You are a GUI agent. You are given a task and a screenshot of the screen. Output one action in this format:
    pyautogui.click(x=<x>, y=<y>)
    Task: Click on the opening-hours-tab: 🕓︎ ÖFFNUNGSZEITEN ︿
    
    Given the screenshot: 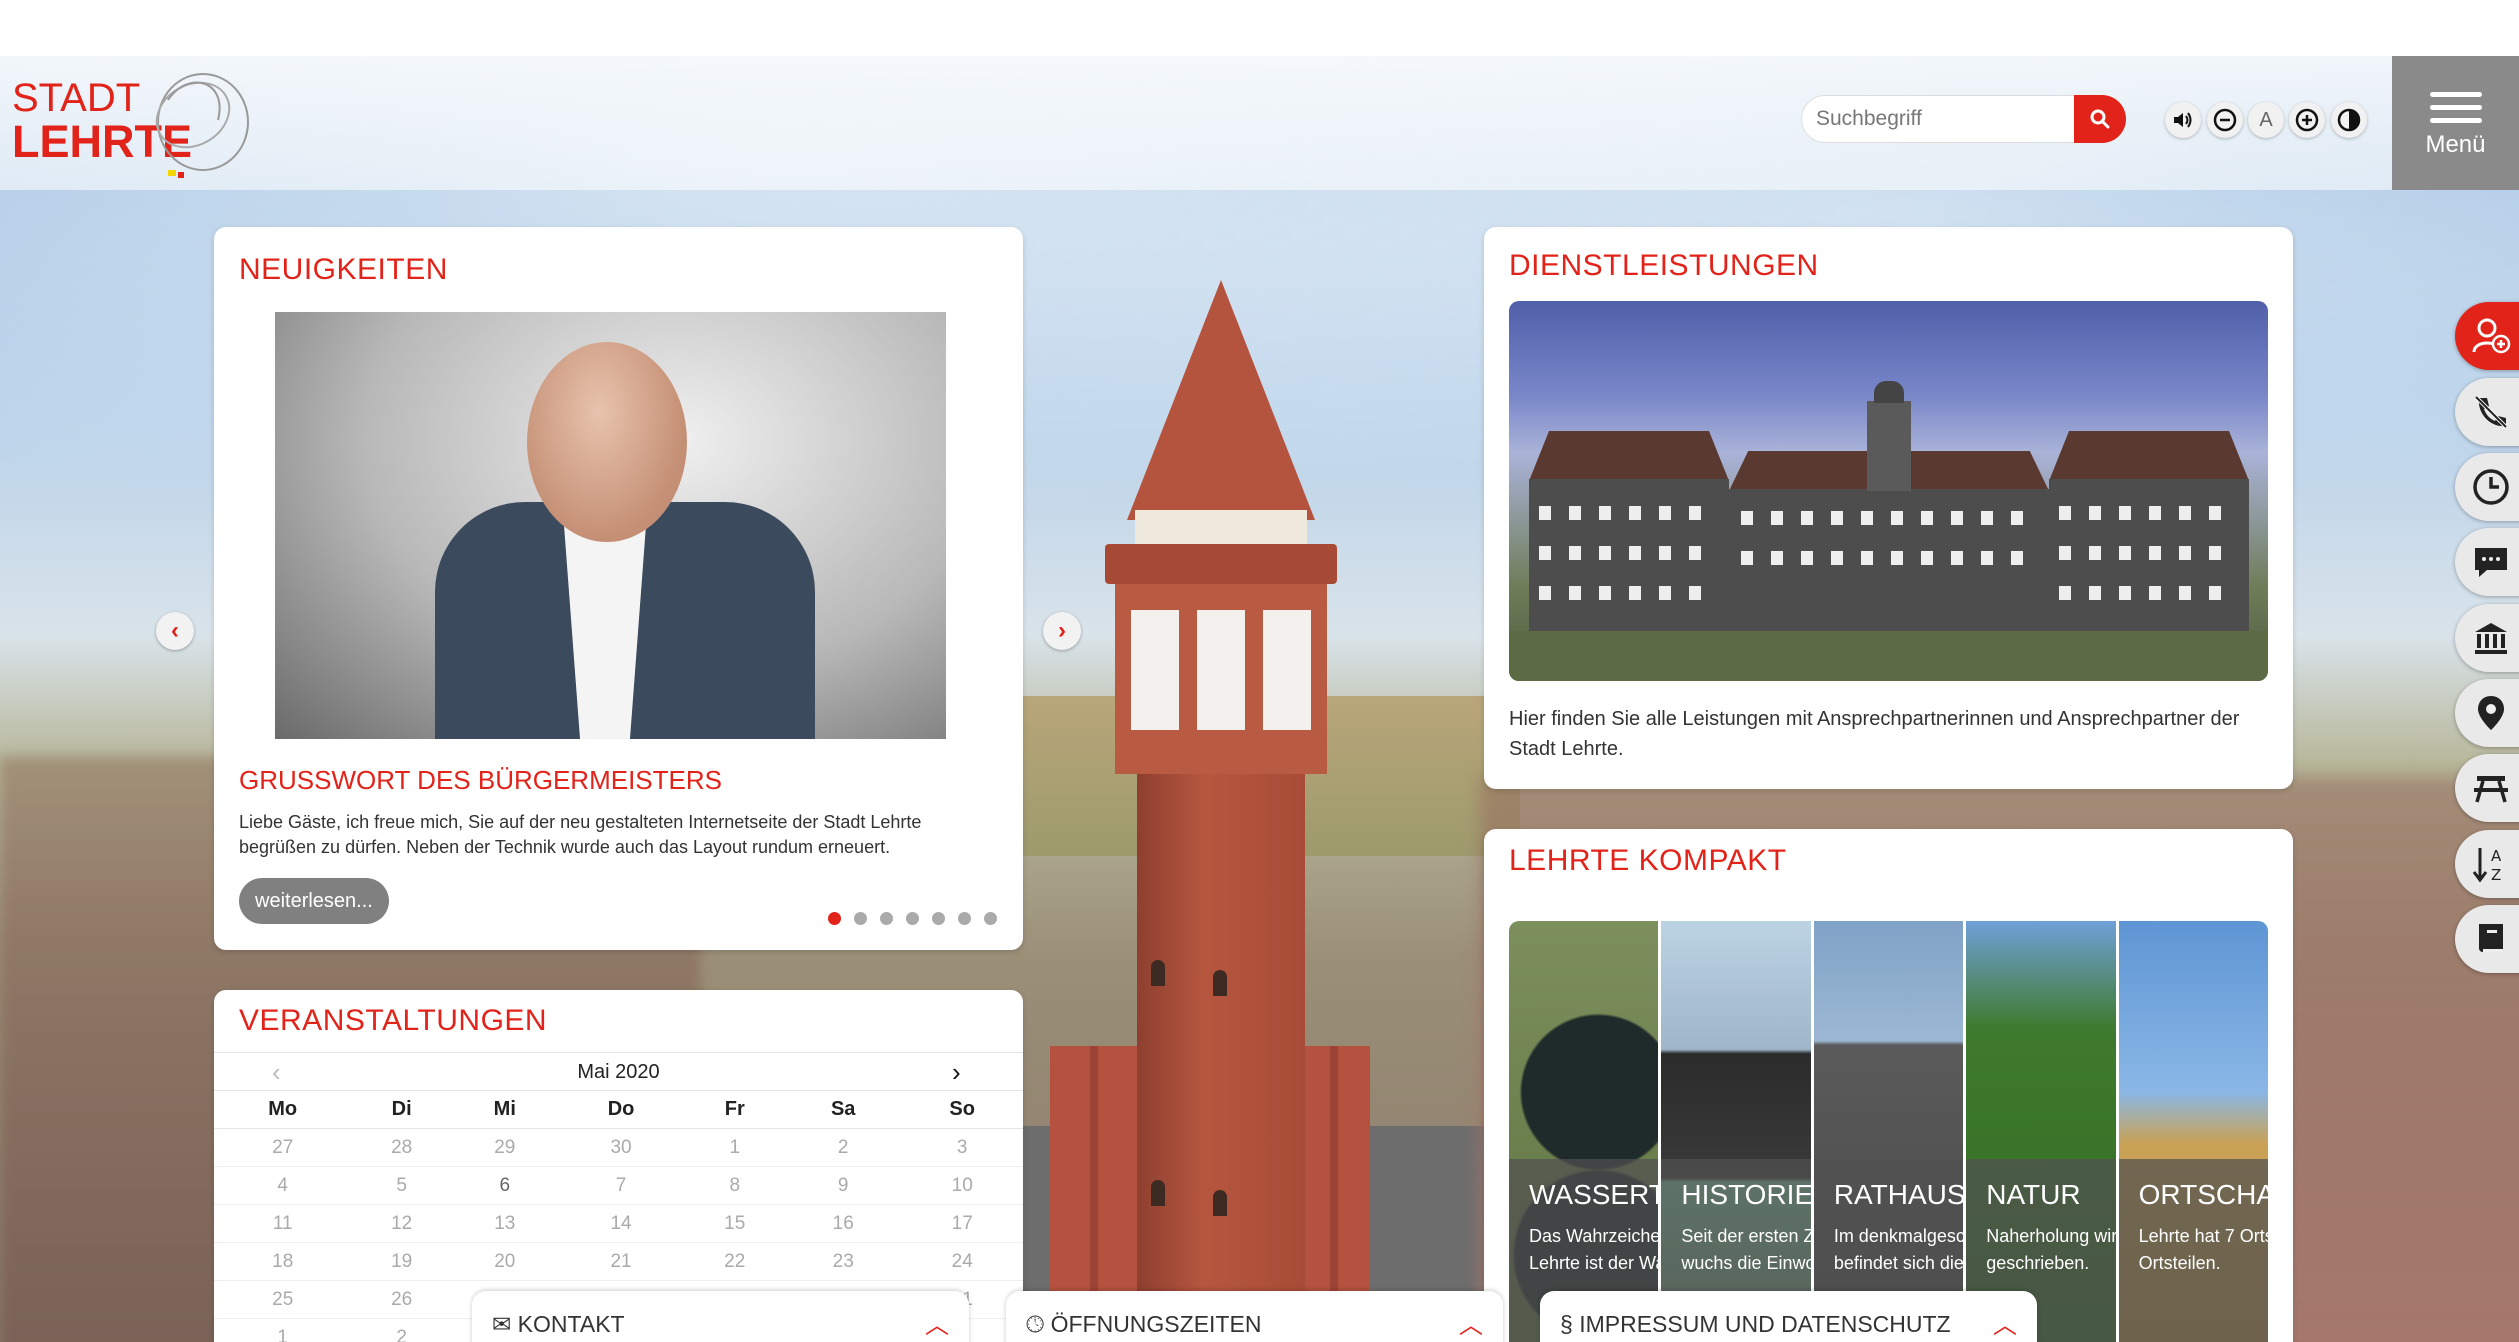 What is the action you would take?
    pyautogui.click(x=1254, y=1316)
    